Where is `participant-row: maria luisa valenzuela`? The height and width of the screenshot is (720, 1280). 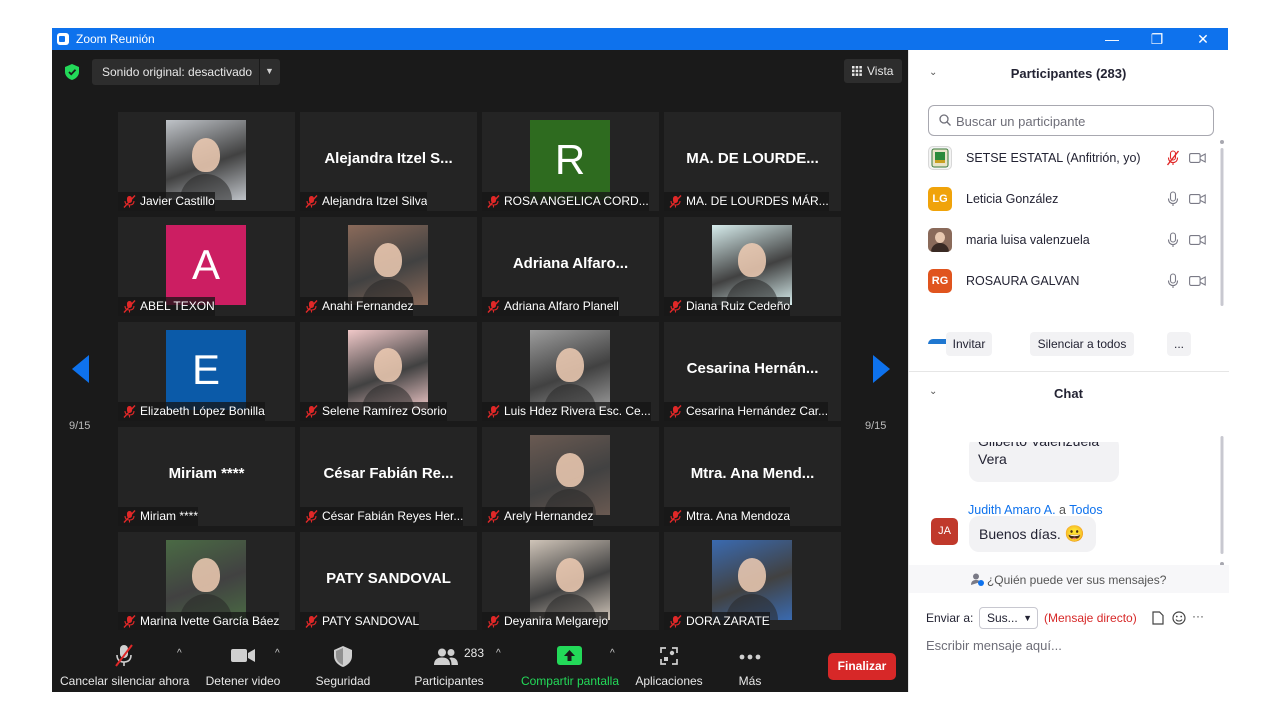
participant-row: maria luisa valenzuela is located at coordinates (1064, 240).